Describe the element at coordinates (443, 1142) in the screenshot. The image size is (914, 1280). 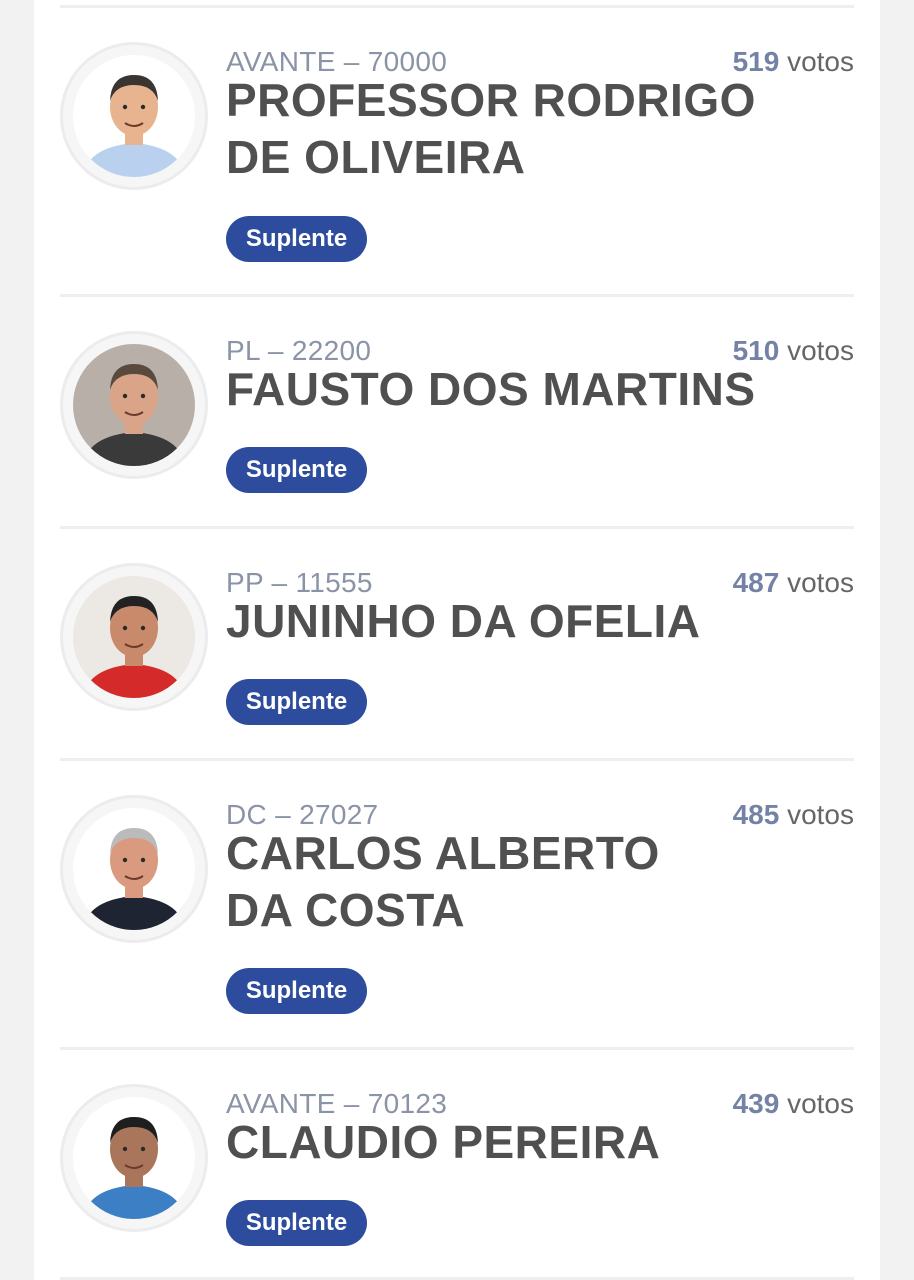
I see `candidate-name: CLAUDIO PEREIRA` at that location.